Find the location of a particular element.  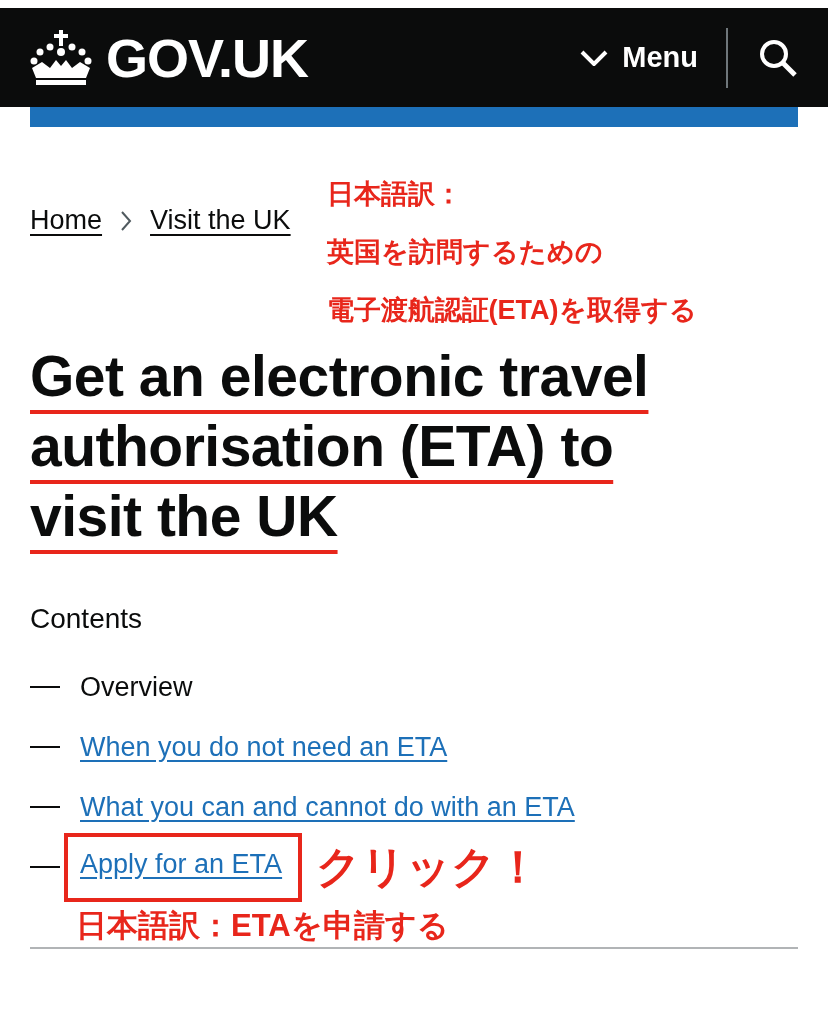

annotation-text: 日本語訳： is located at coordinates (394, 194).